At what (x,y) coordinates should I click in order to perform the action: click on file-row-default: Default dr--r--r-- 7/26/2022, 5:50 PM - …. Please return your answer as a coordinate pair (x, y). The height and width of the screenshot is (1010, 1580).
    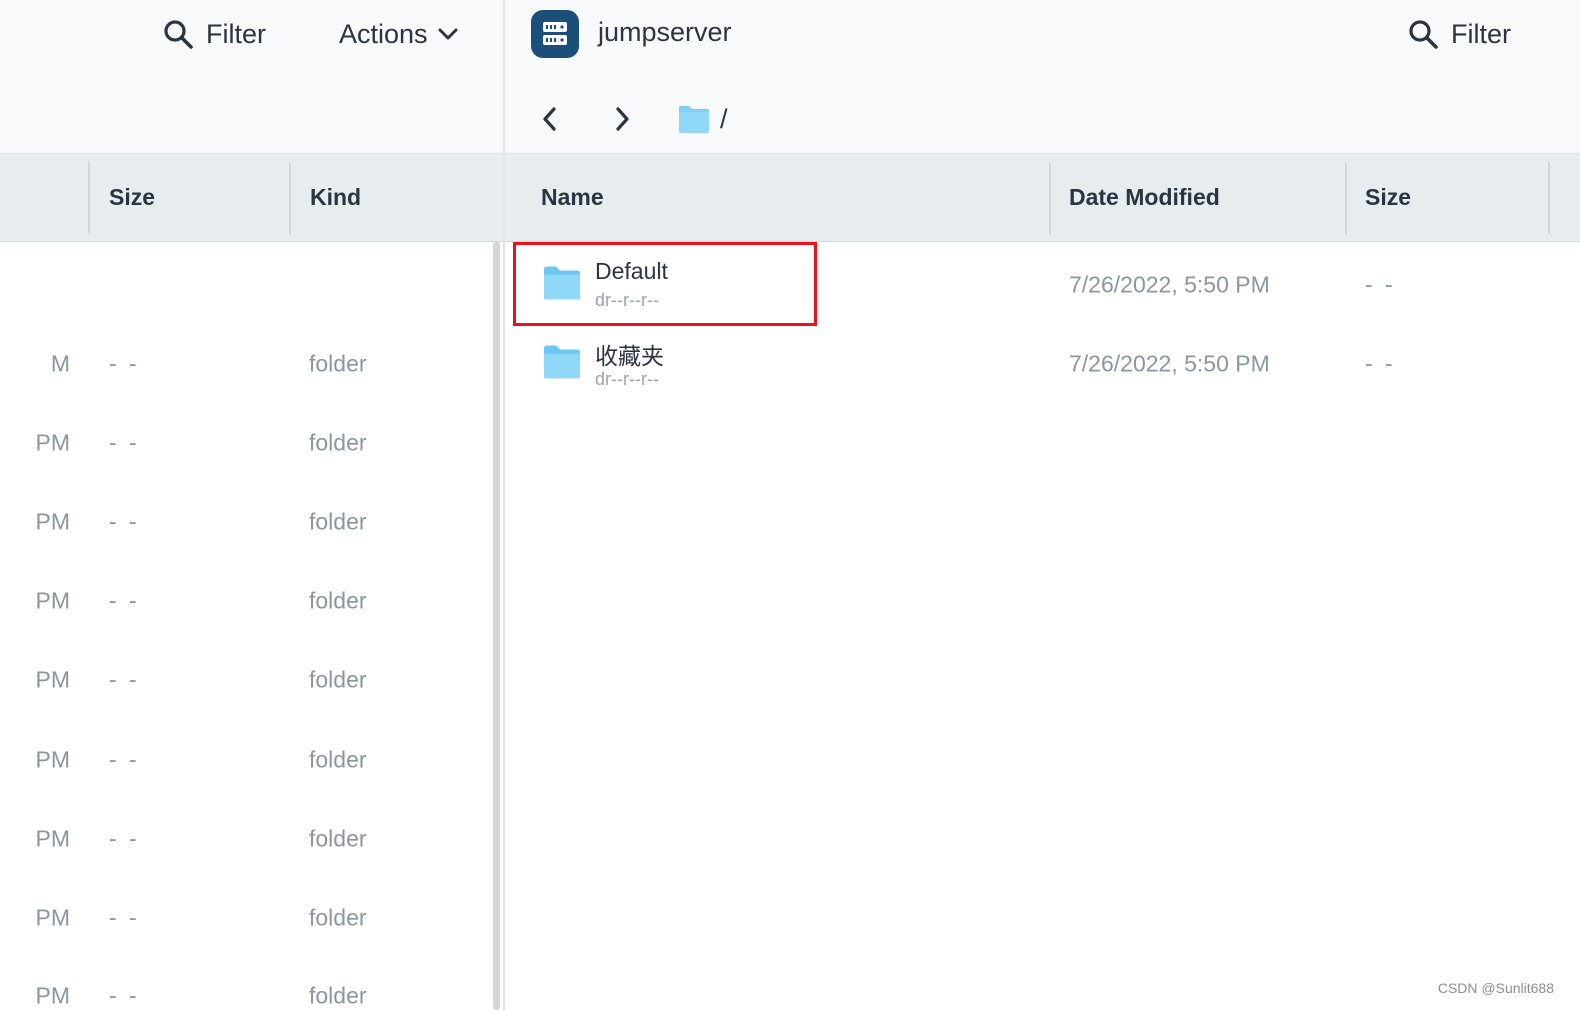
    Looking at the image, I should click on (1042, 284).